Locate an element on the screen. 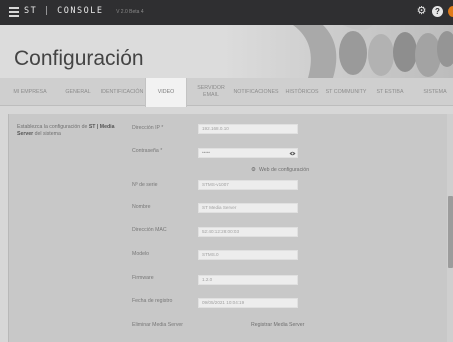 Image resolution: width=453 pixels, height=342 pixels. name-label: Nombre is located at coordinates (141, 207).